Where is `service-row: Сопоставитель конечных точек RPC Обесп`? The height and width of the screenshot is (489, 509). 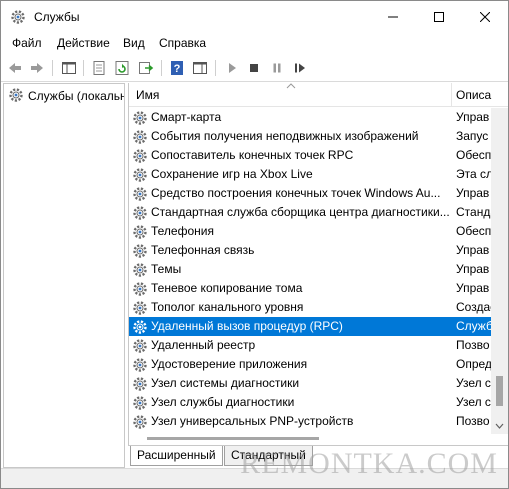
service-row: Сопоставитель конечных точек RPC Обесп is located at coordinates (310, 155).